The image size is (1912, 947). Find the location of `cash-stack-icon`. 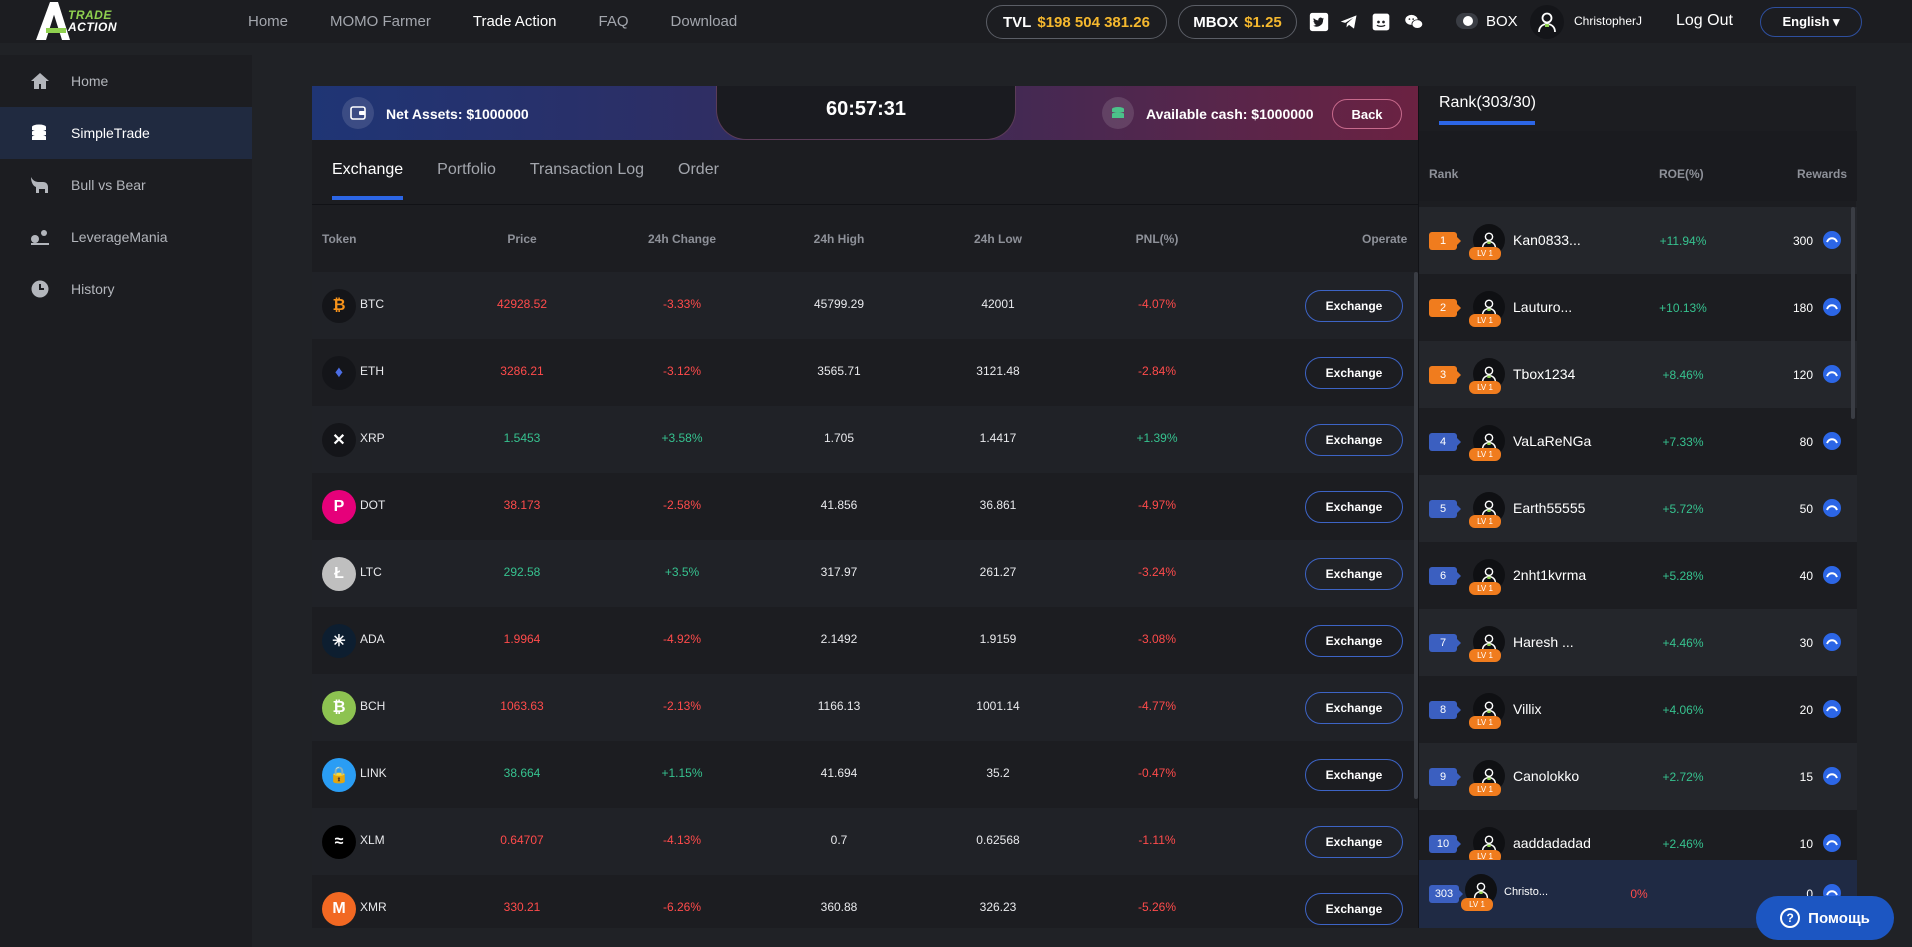

cash-stack-icon is located at coordinates (1118, 113).